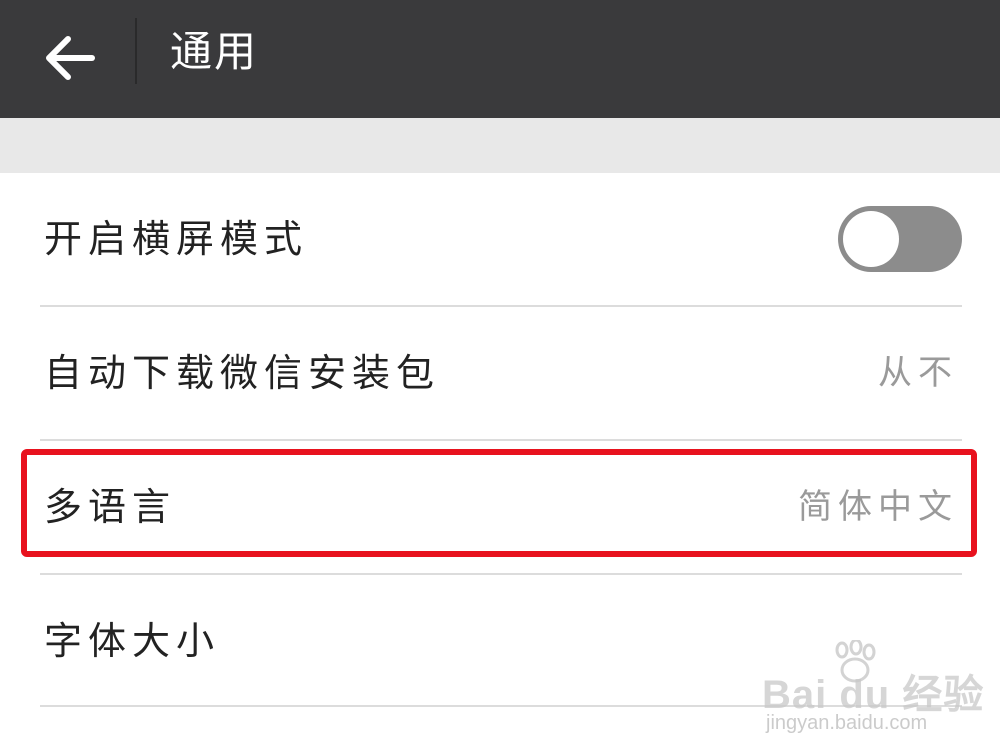  I want to click on header-divider, so click(136, 51).